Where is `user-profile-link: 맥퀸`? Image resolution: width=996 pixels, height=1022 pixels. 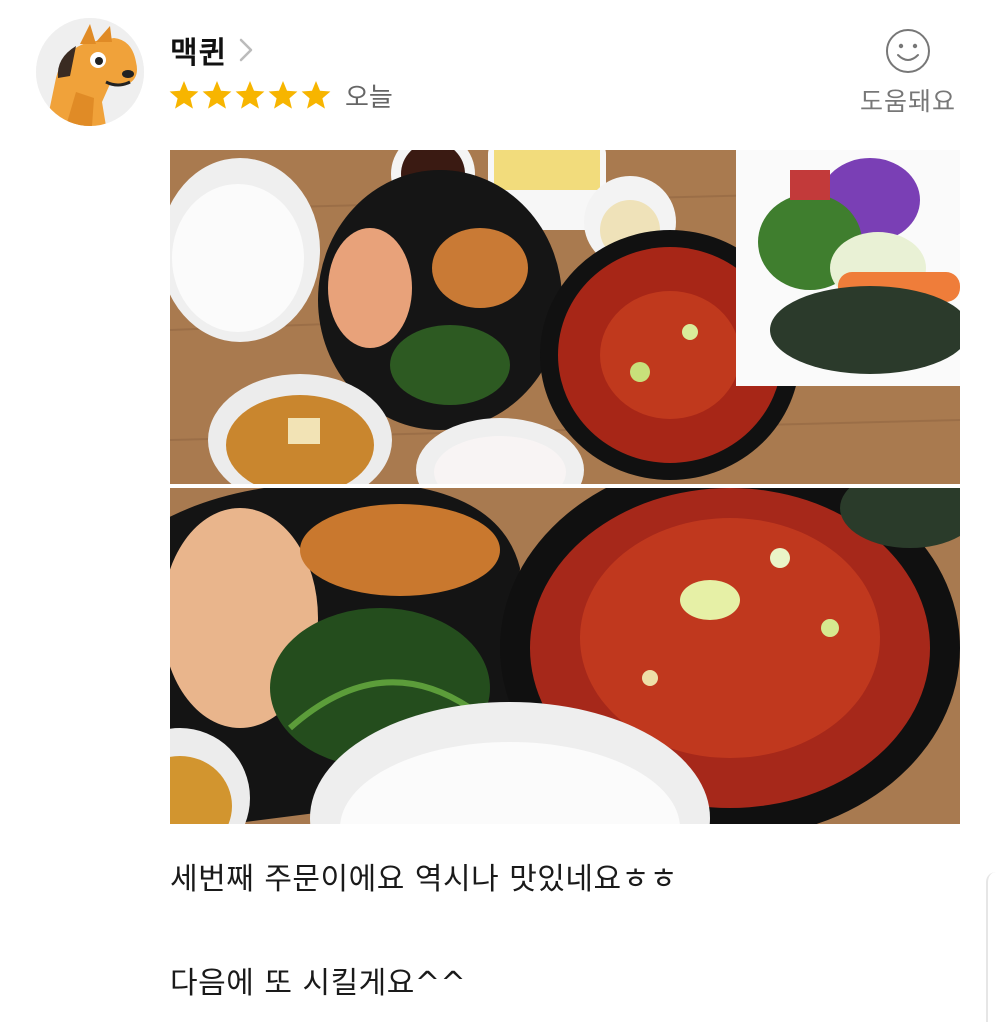
user-profile-link: 맥퀸 is located at coordinates (211, 50).